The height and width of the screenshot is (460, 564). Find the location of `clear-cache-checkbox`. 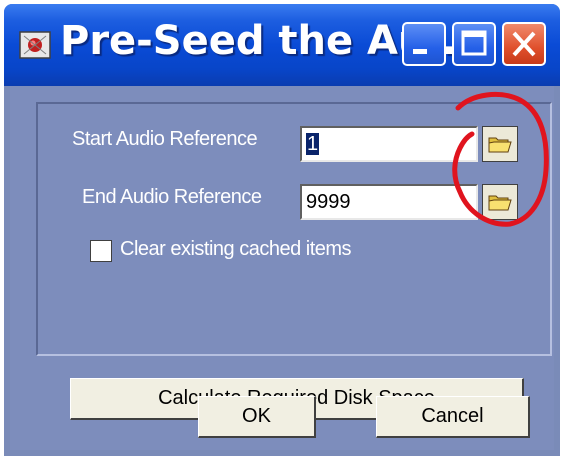

clear-cache-checkbox is located at coordinates (101, 251).